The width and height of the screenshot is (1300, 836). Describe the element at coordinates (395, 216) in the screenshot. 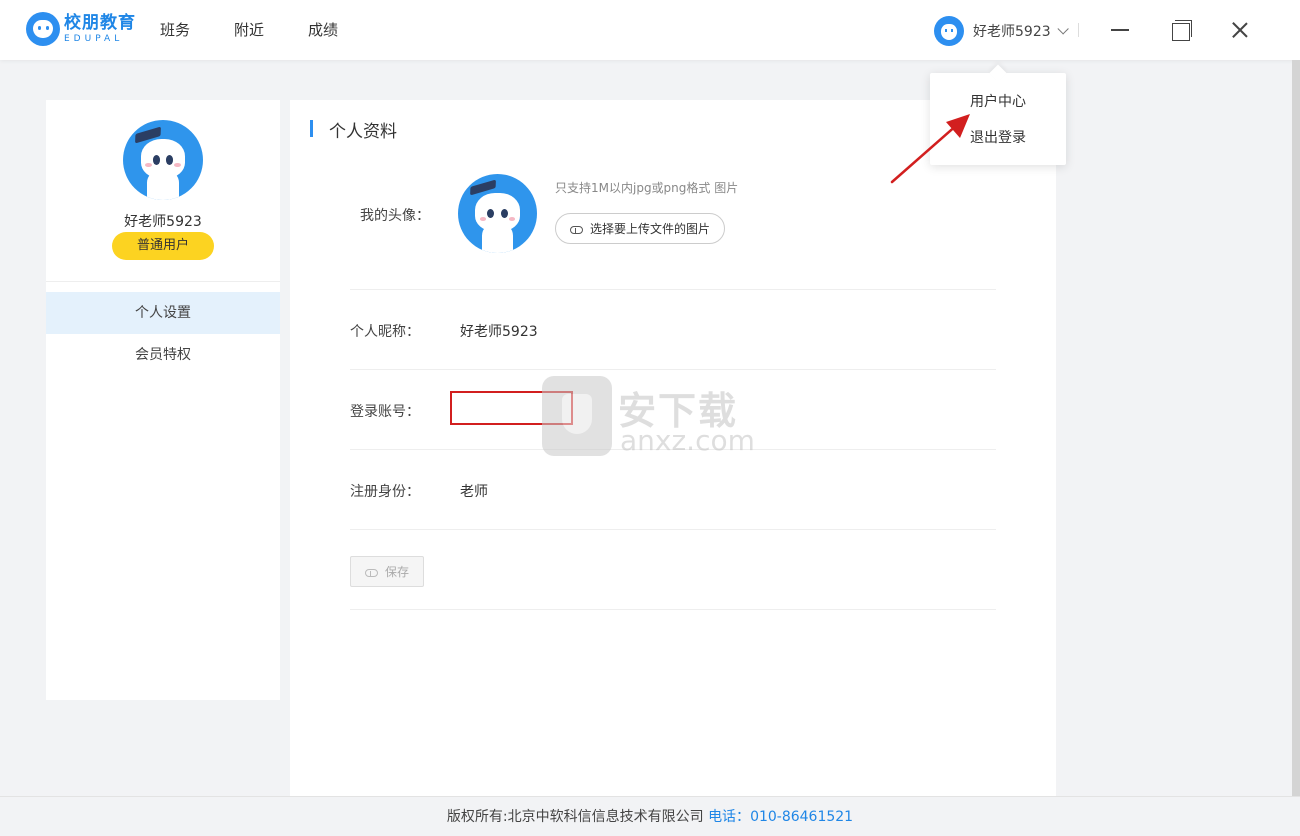

I see `avatar-label: 我的头像：` at that location.